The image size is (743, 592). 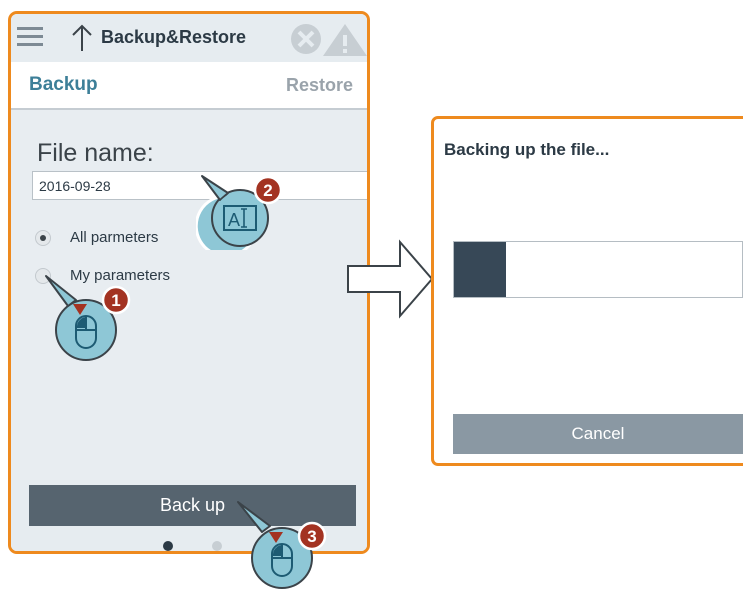 What do you see at coordinates (43, 238) in the screenshot?
I see `radio-all-parameters` at bounding box center [43, 238].